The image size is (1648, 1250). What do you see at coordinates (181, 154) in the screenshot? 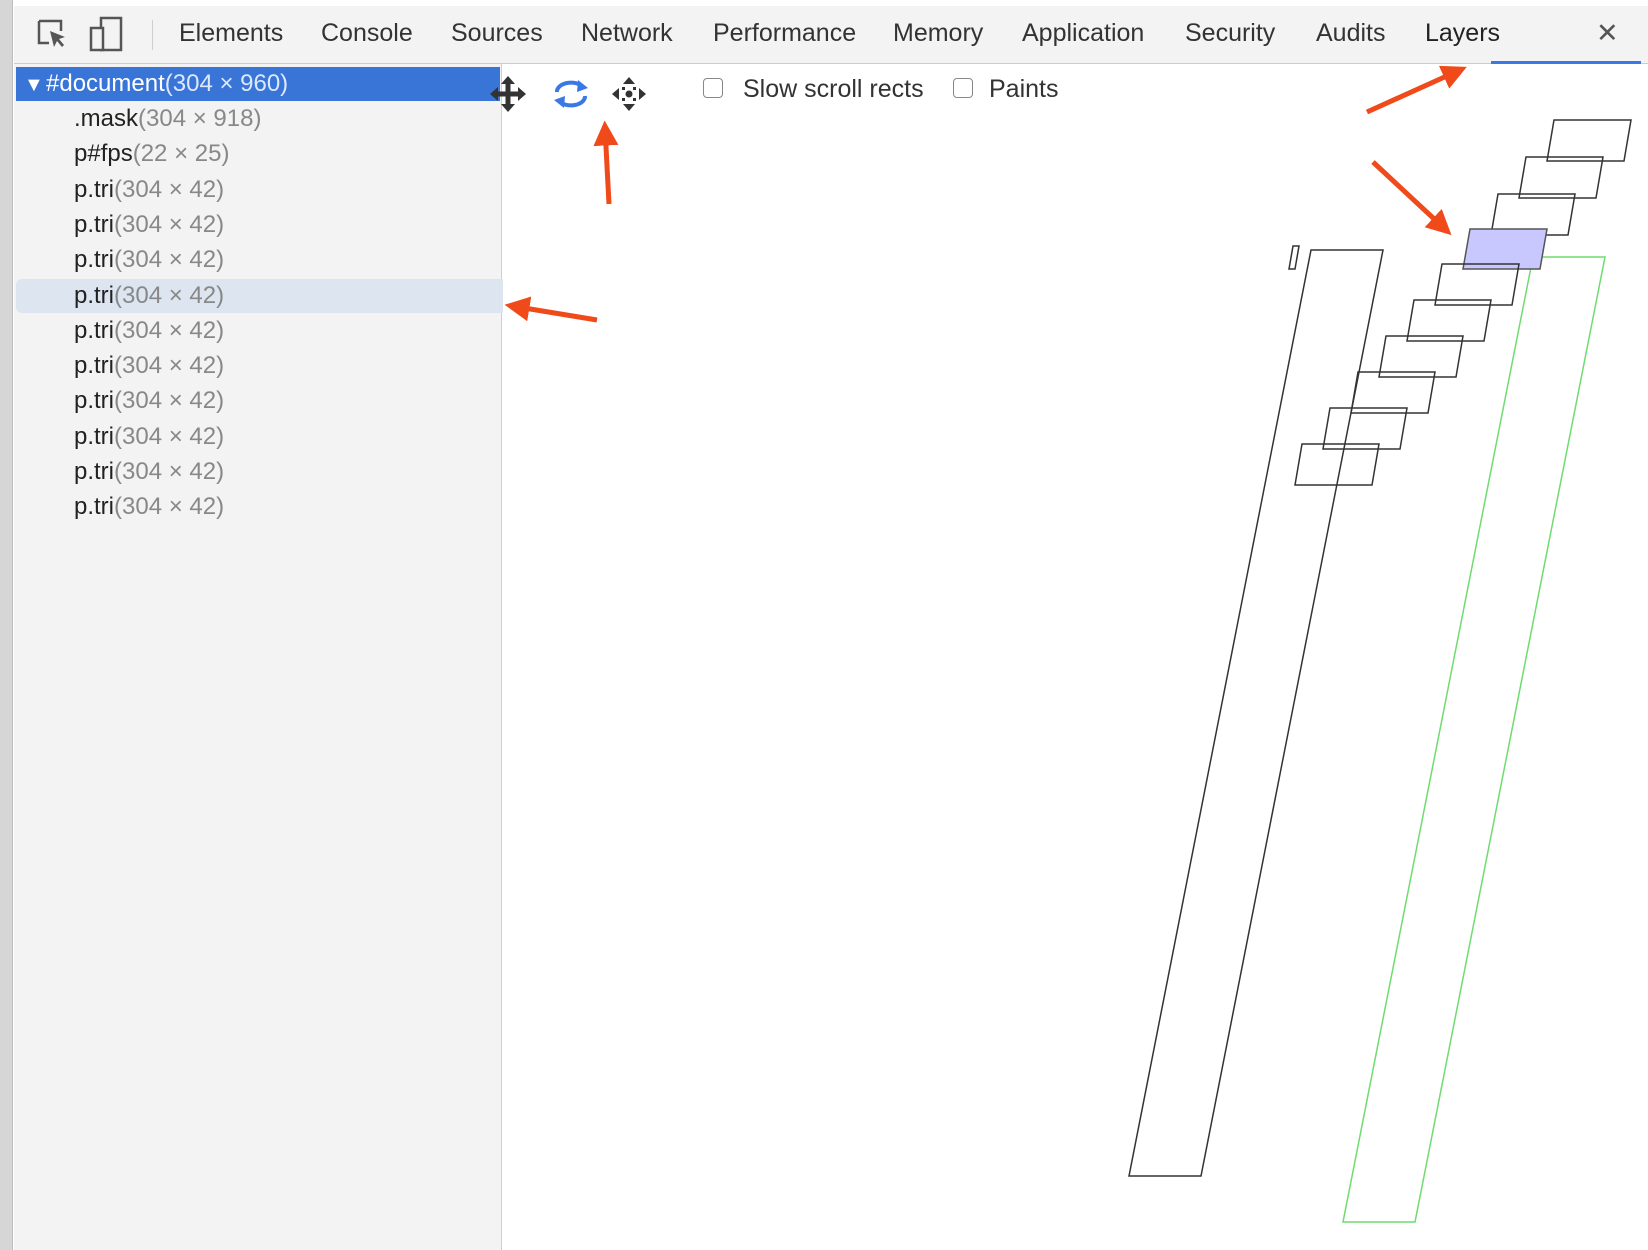
I see `layer-size: (22 × 25)` at bounding box center [181, 154].